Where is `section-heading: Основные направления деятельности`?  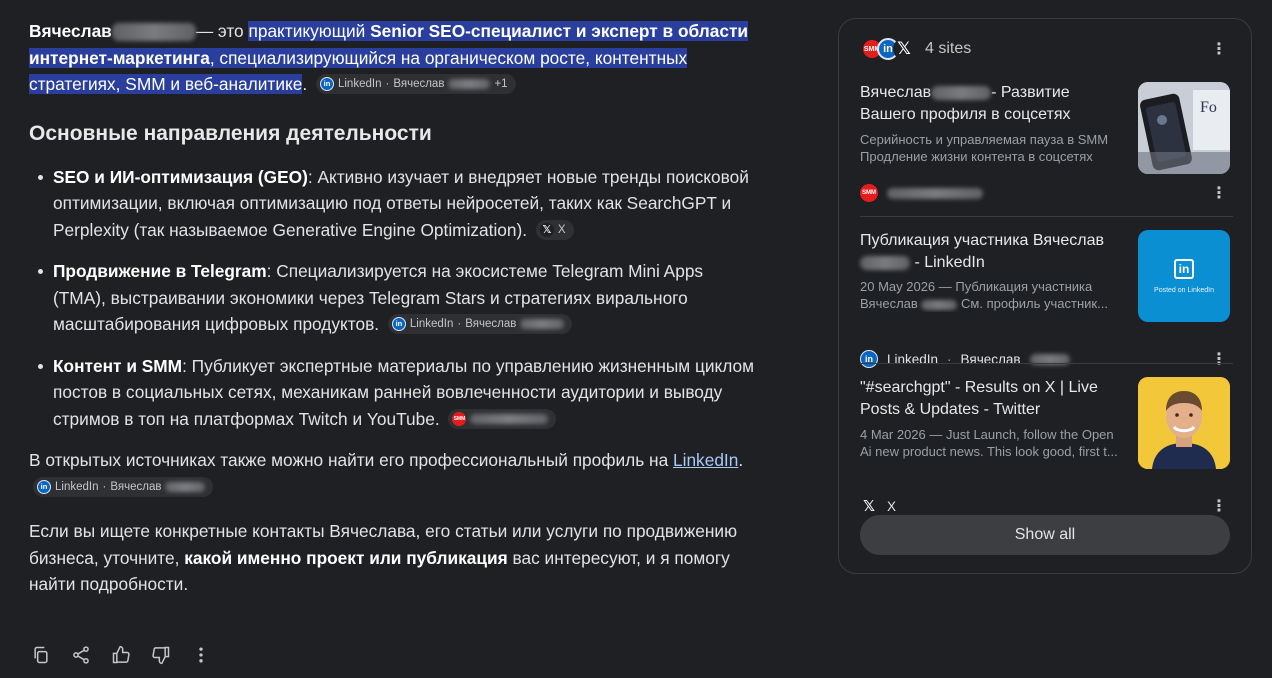
section-heading: Основные направления деятельности is located at coordinates (230, 133).